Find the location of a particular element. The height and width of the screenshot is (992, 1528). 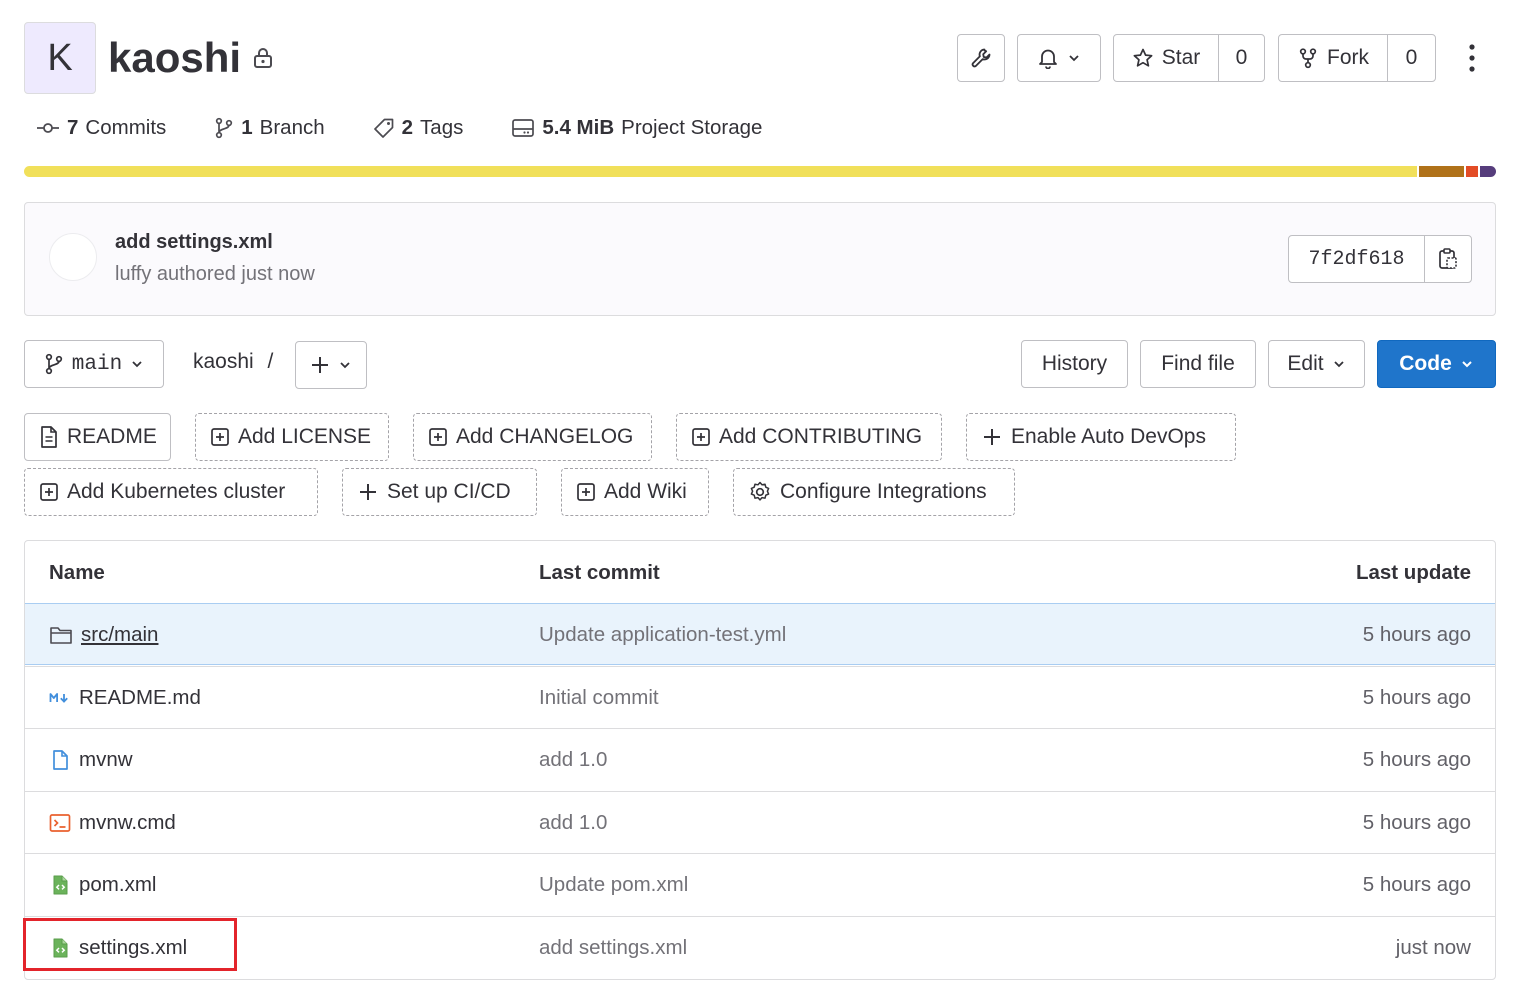

set-up-ci-cd-button: Set up CI/CD is located at coordinates (439, 492).